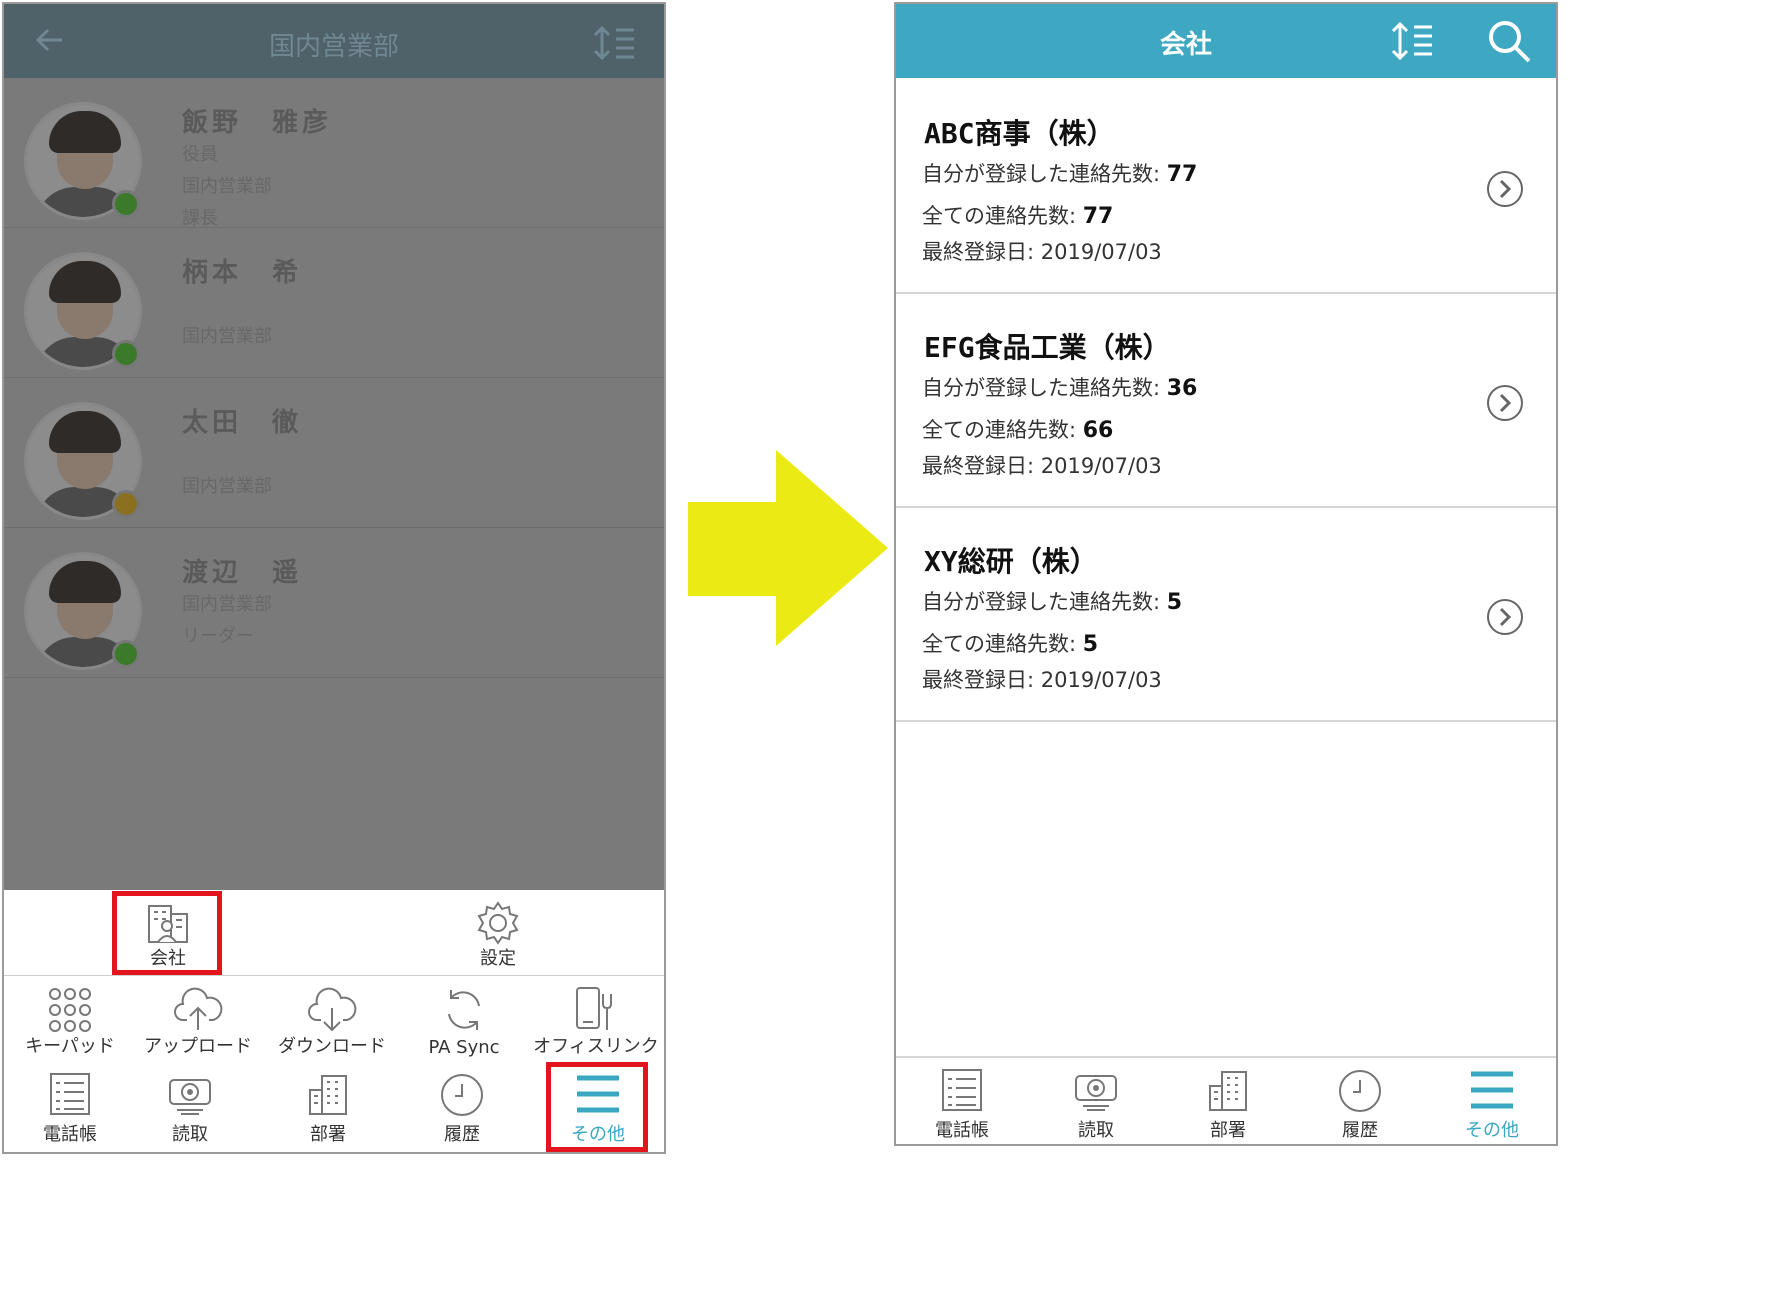  Describe the element at coordinates (1047, 347) in the screenshot. I see `company-name: EFG食品工業（株）` at that location.